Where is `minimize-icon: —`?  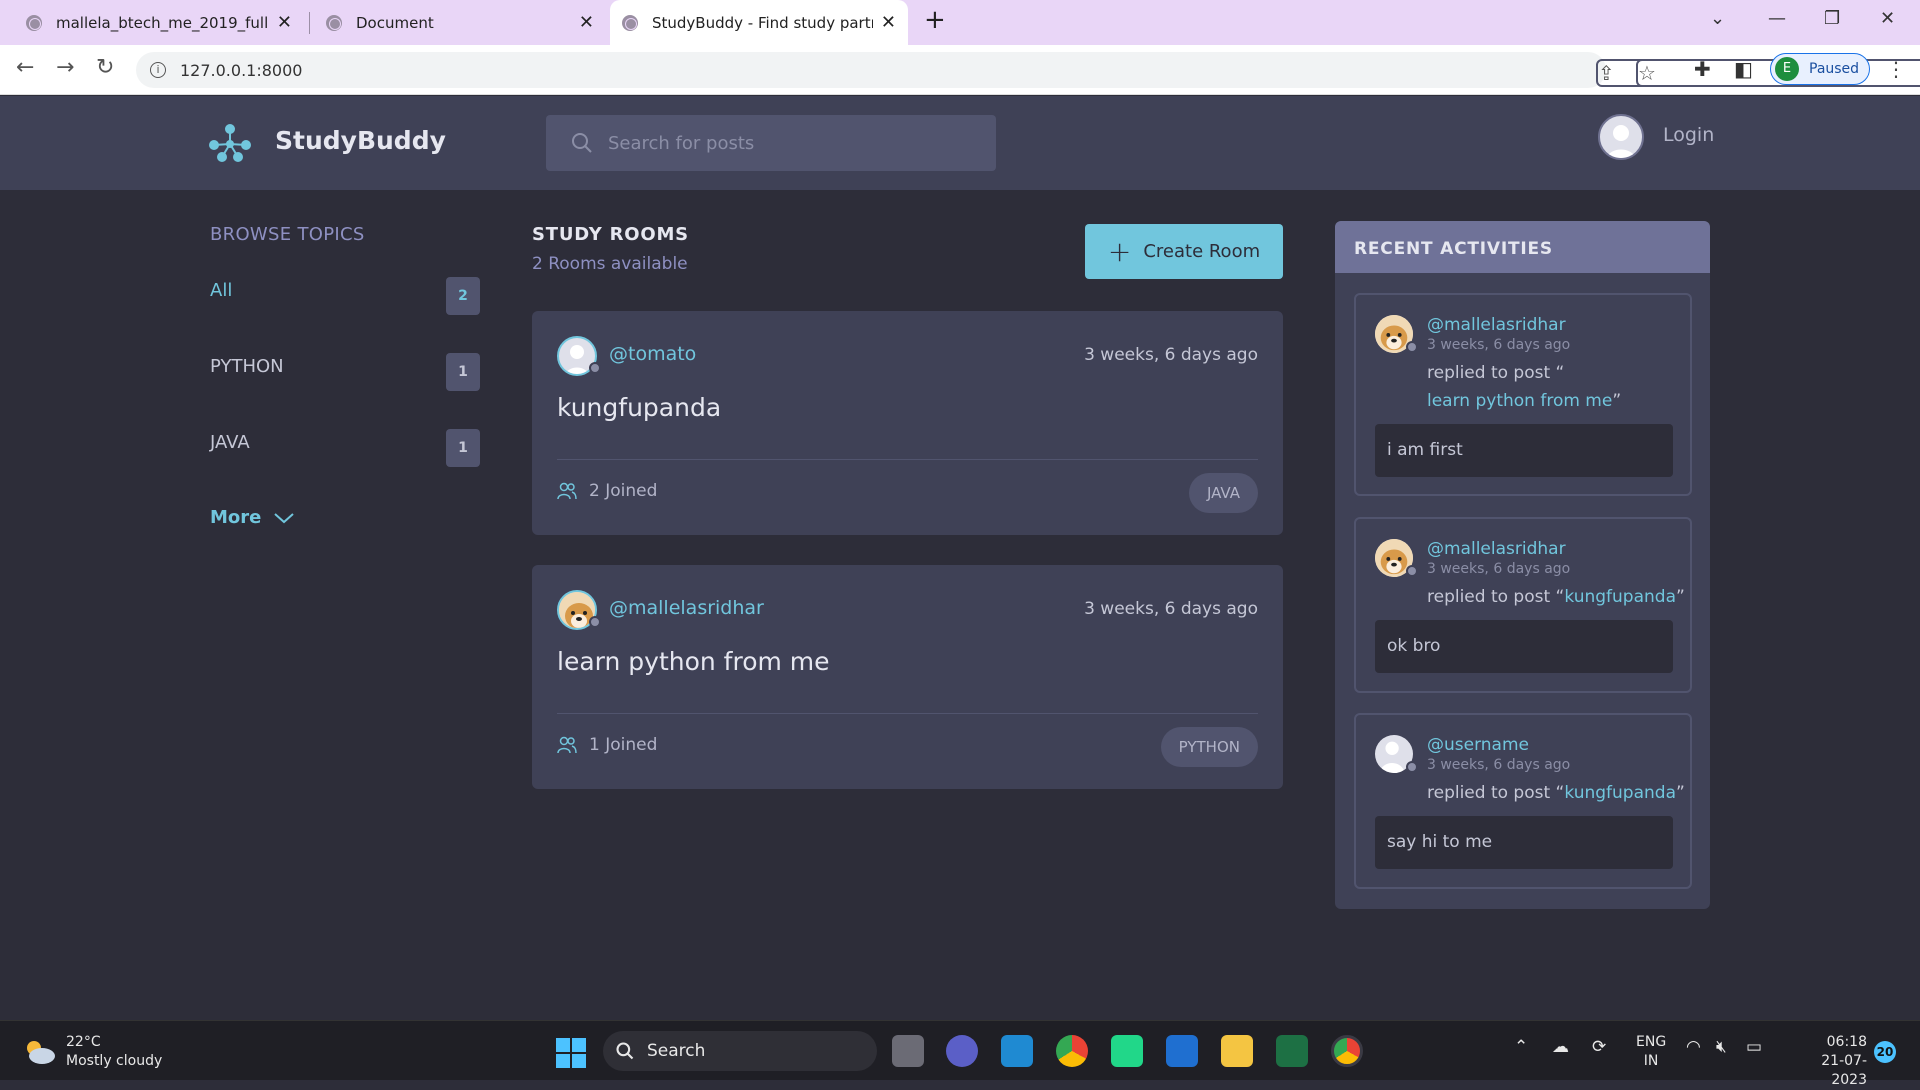 minimize-icon: — is located at coordinates (1777, 18).